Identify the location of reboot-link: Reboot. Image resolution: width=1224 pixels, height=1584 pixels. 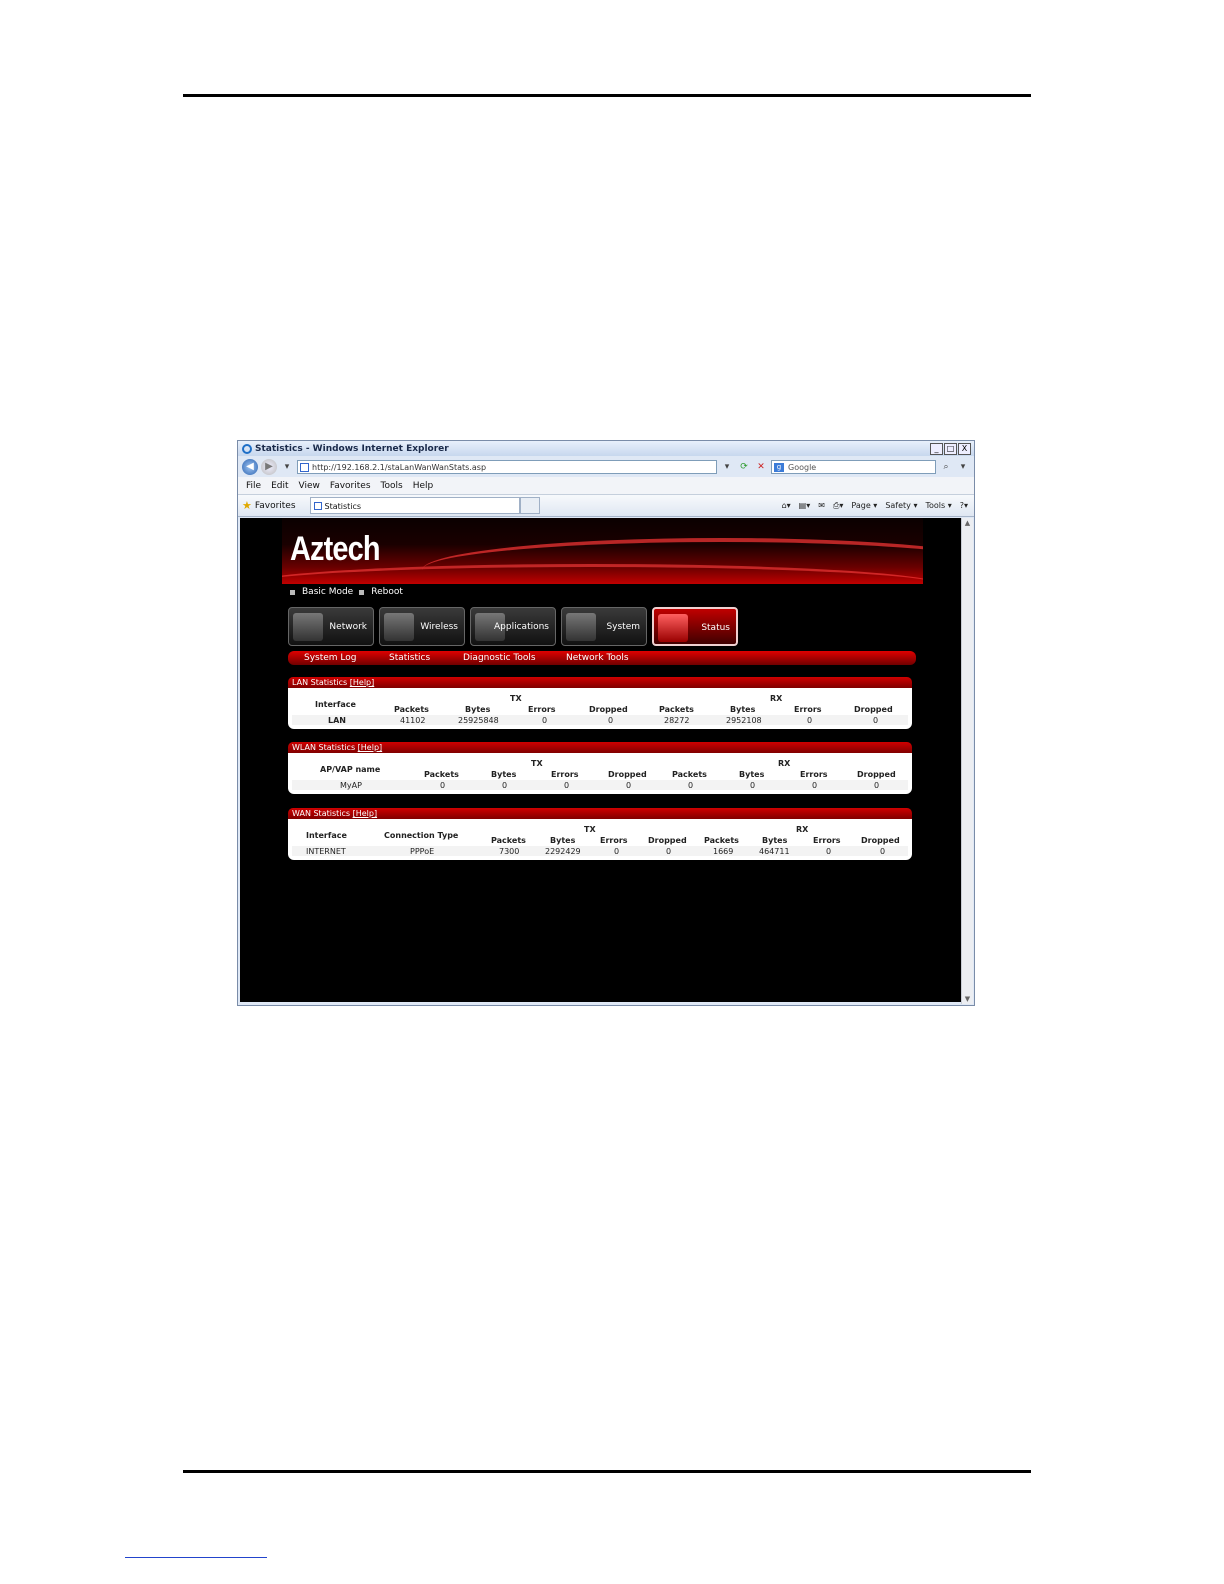
(387, 592).